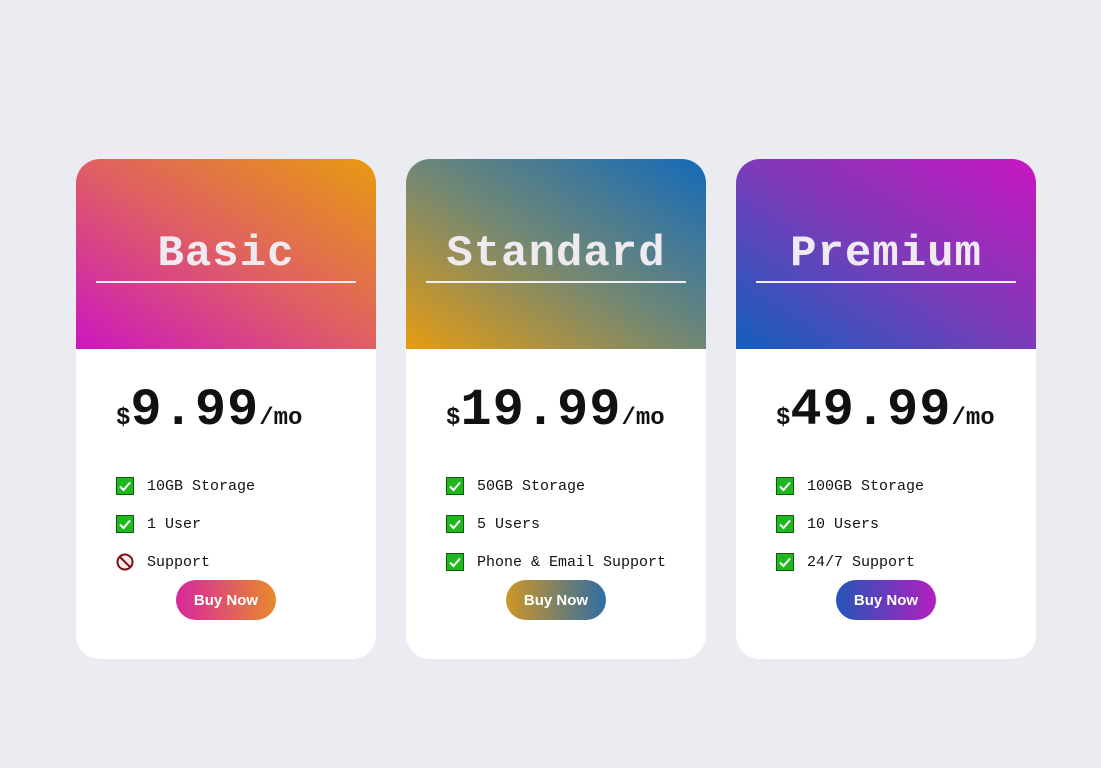 This screenshot has width=1101, height=768. What do you see at coordinates (866, 486) in the screenshot?
I see `feature-text: 100GB Storage` at bounding box center [866, 486].